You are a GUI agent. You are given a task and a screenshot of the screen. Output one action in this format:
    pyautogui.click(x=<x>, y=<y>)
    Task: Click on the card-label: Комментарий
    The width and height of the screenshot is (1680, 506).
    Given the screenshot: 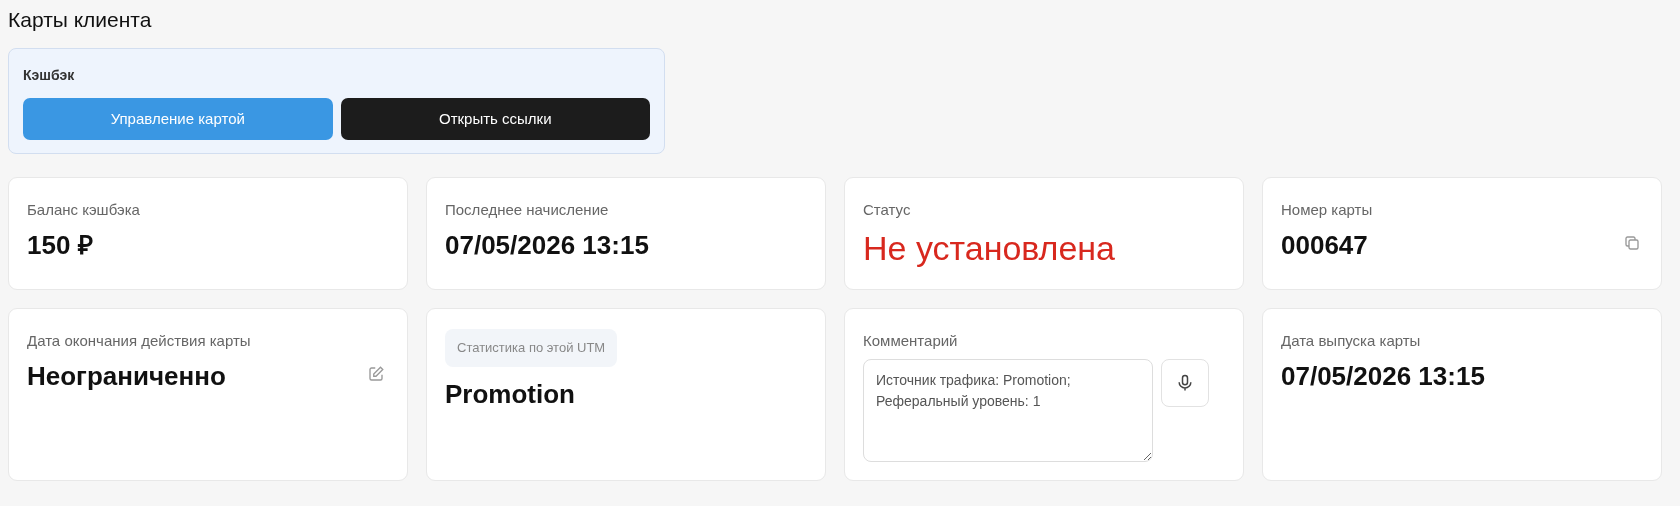 What is the action you would take?
    pyautogui.click(x=910, y=341)
    